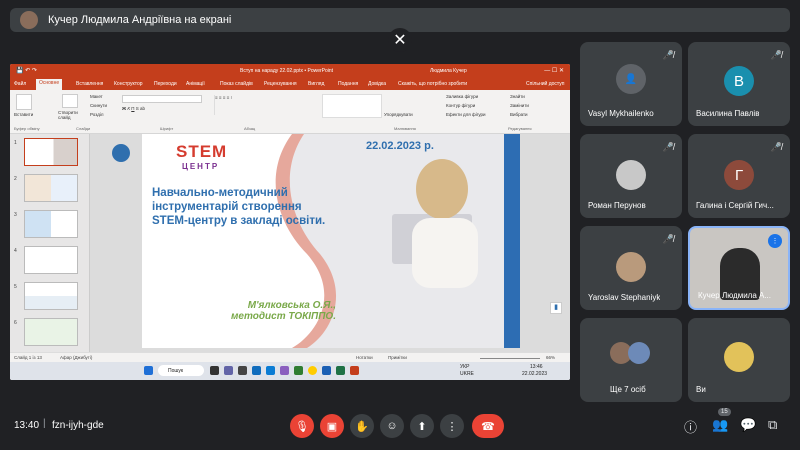  I want to click on shape-effects-button: Ефекти для фігури, so click(466, 114).